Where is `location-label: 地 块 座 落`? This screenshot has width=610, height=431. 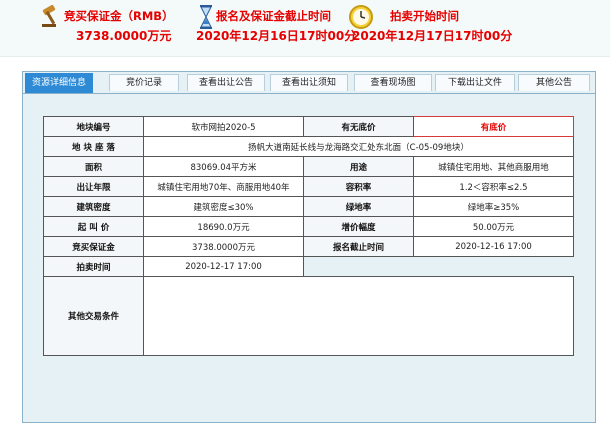
location-label: 地 块 座 落 is located at coordinates (93, 146).